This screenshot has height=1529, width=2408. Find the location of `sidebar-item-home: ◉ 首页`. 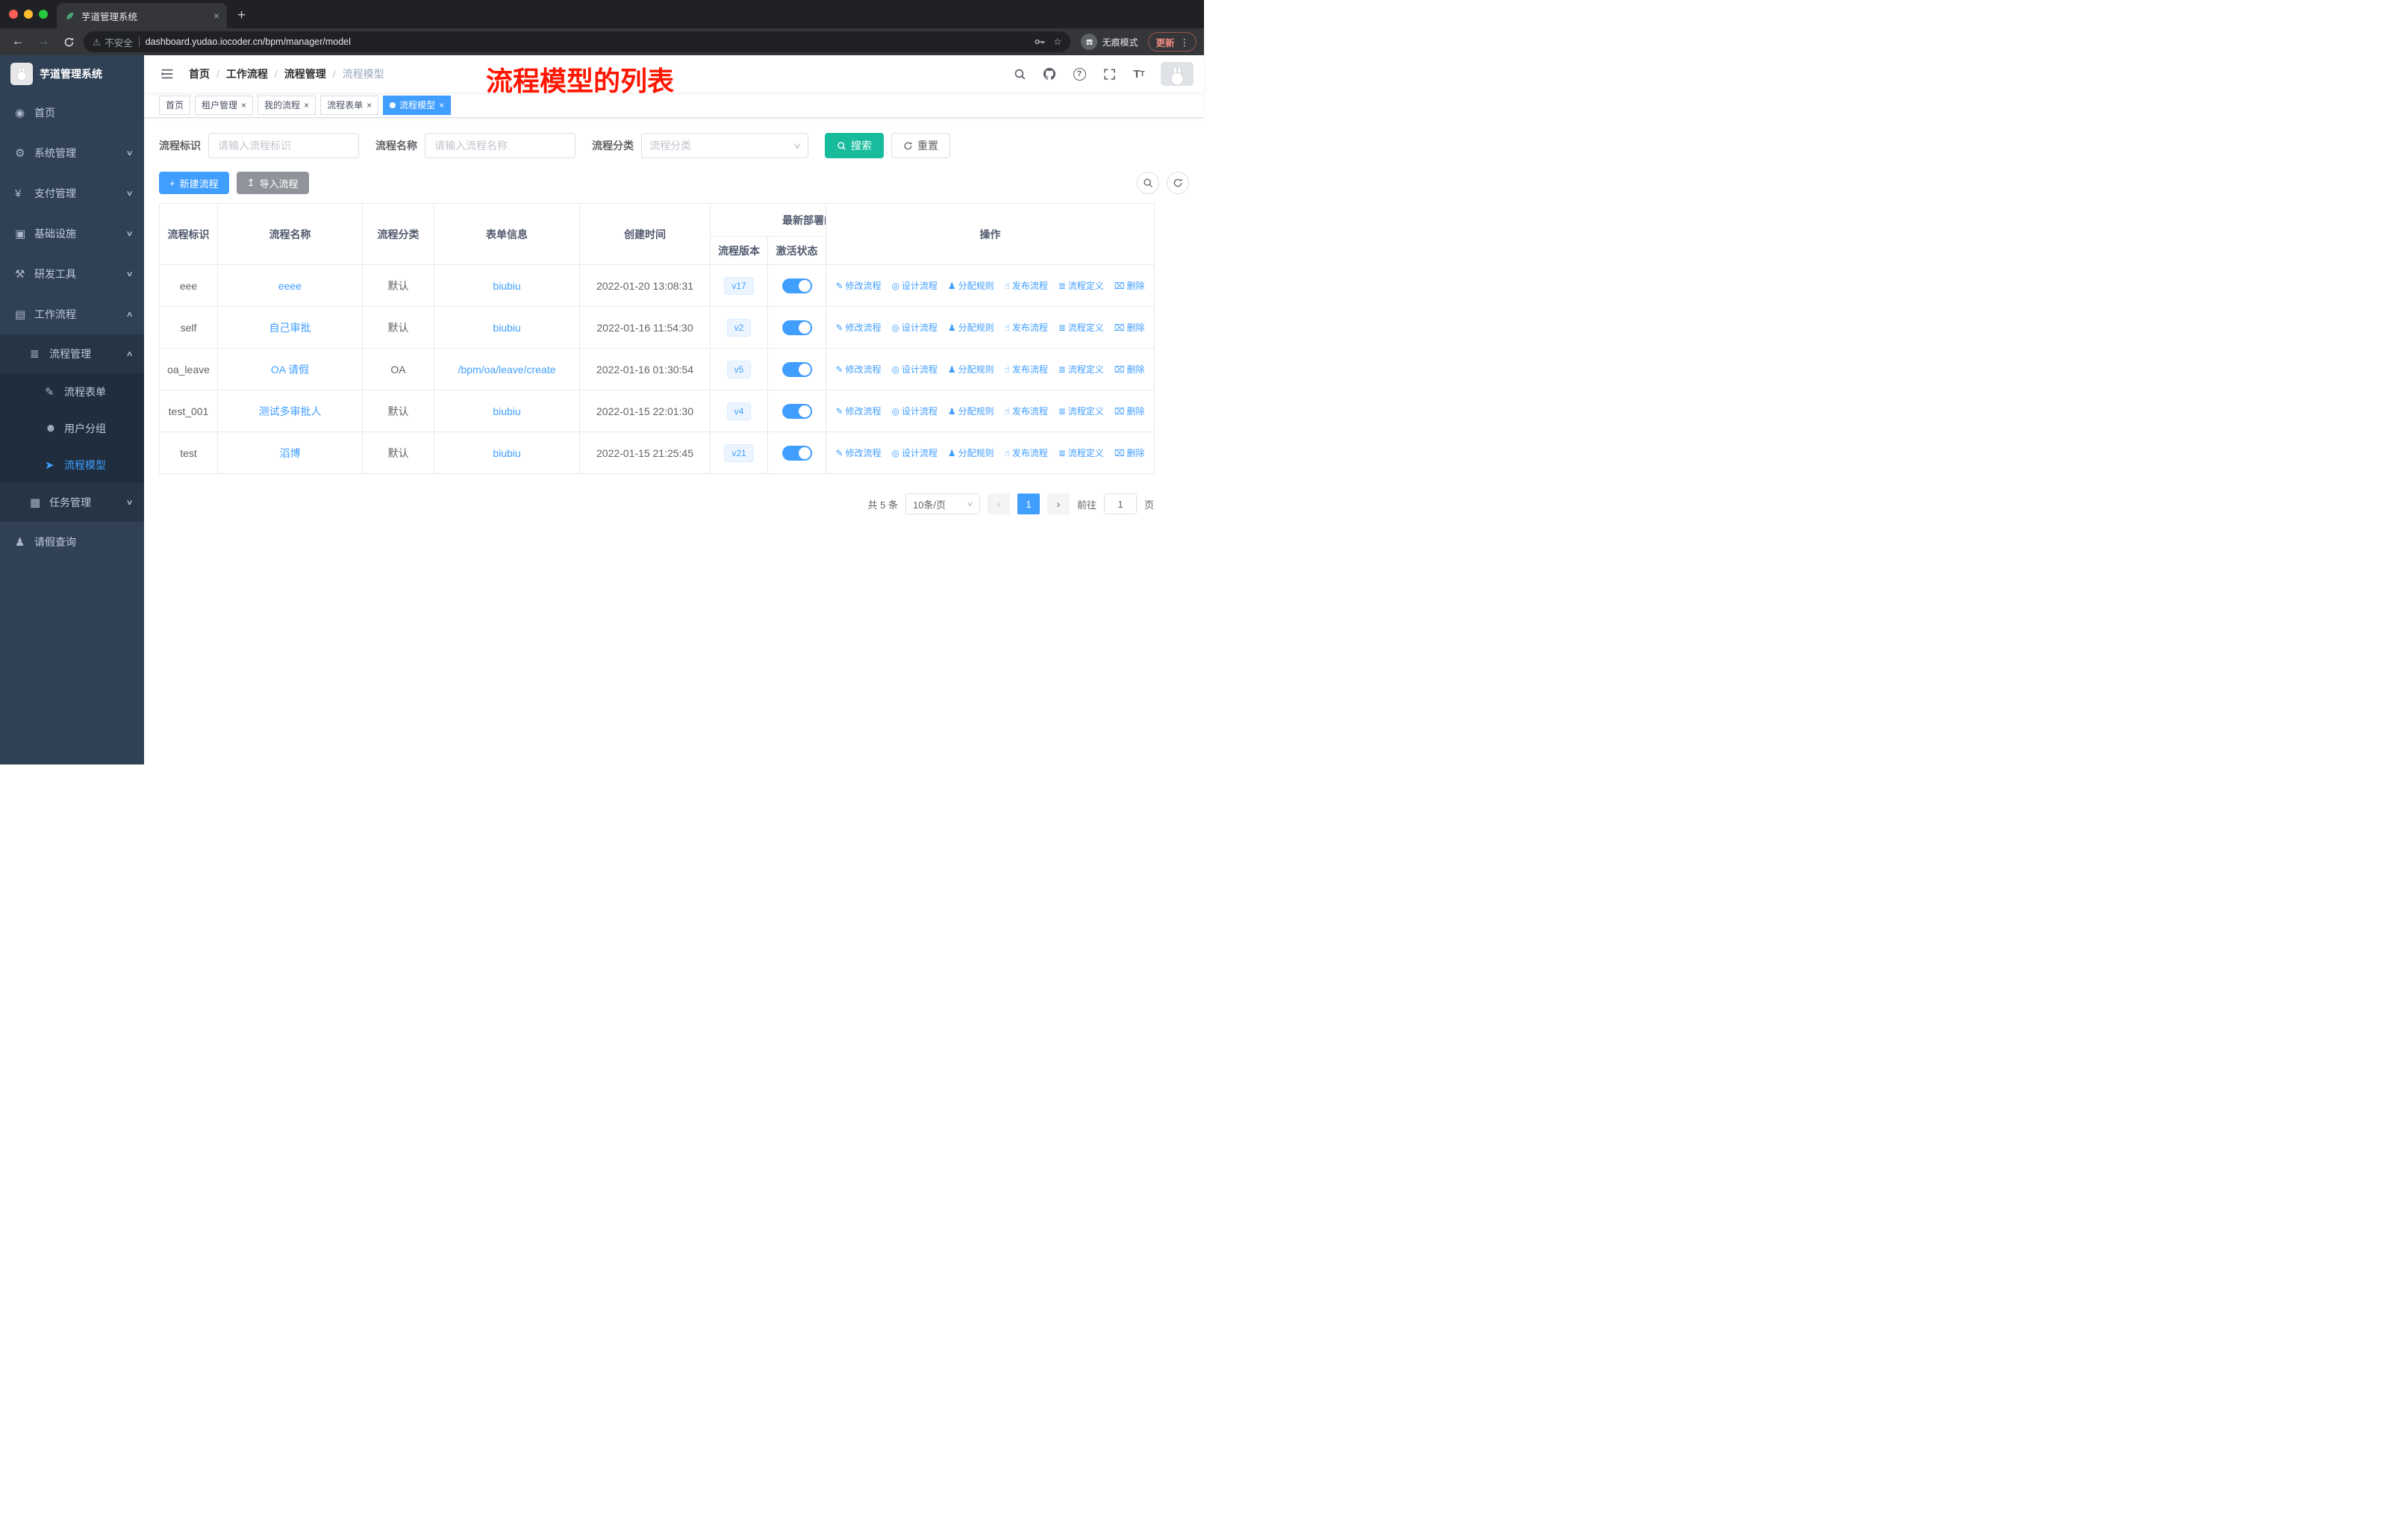

sidebar-item-home: ◉ 首页 is located at coordinates (72, 113).